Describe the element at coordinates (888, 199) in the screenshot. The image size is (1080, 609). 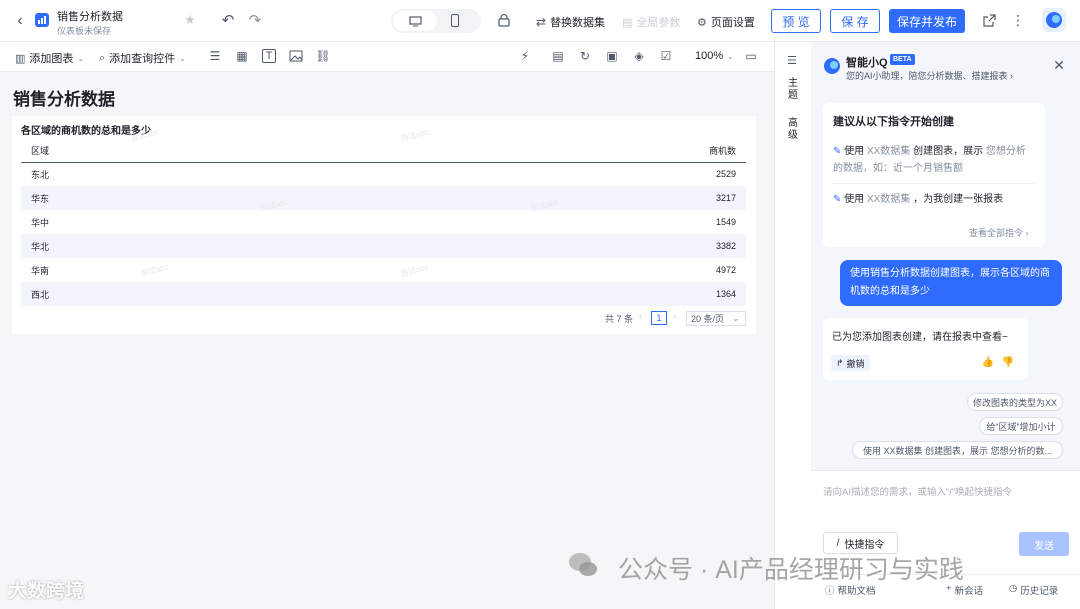
I see `cmd2-dataset: XX数据集` at that location.